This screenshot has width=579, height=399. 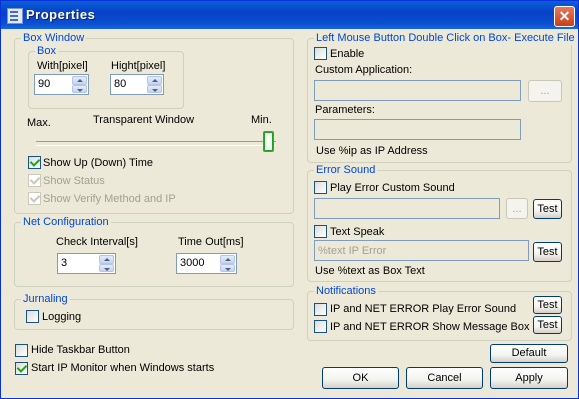 I want to click on text-speak-checkbox, so click(x=320, y=231).